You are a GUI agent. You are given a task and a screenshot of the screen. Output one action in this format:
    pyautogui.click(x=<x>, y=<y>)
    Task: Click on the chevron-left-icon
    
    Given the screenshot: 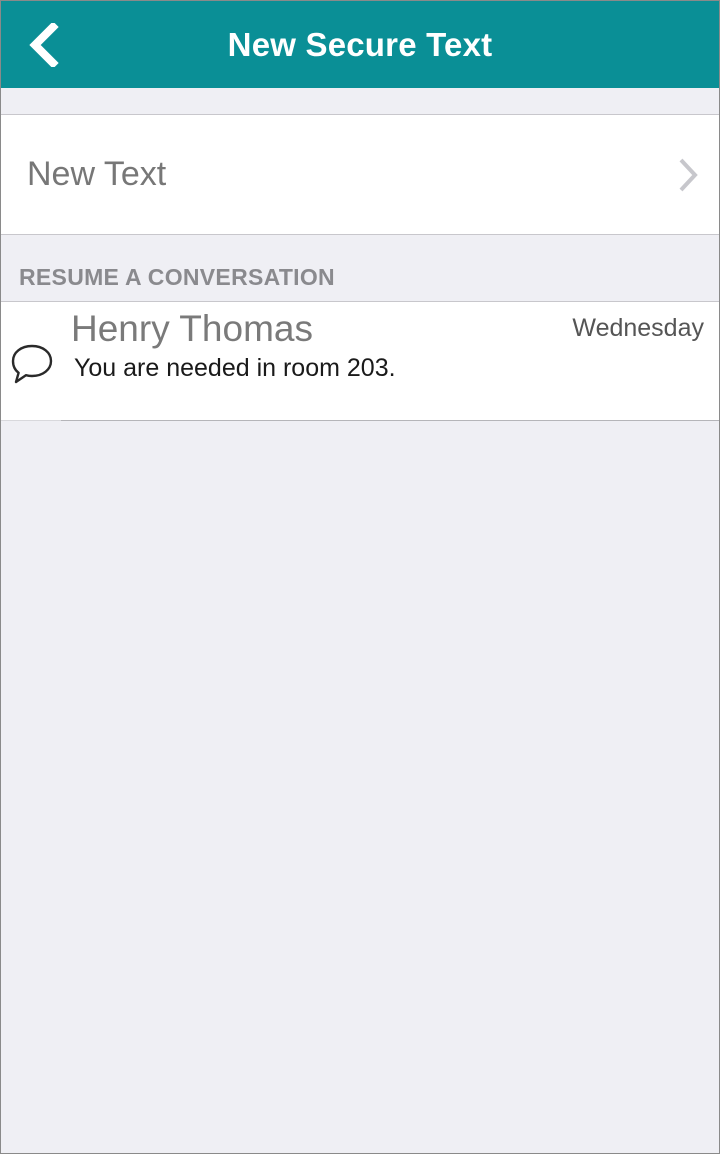 What is the action you would take?
    pyautogui.click(x=44, y=45)
    